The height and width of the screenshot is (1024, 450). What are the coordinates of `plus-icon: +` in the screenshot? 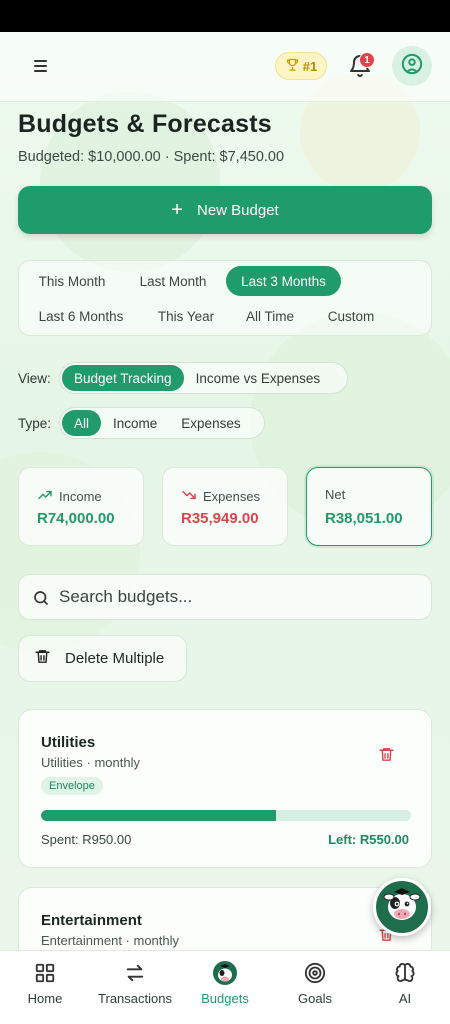 It's located at (177, 210).